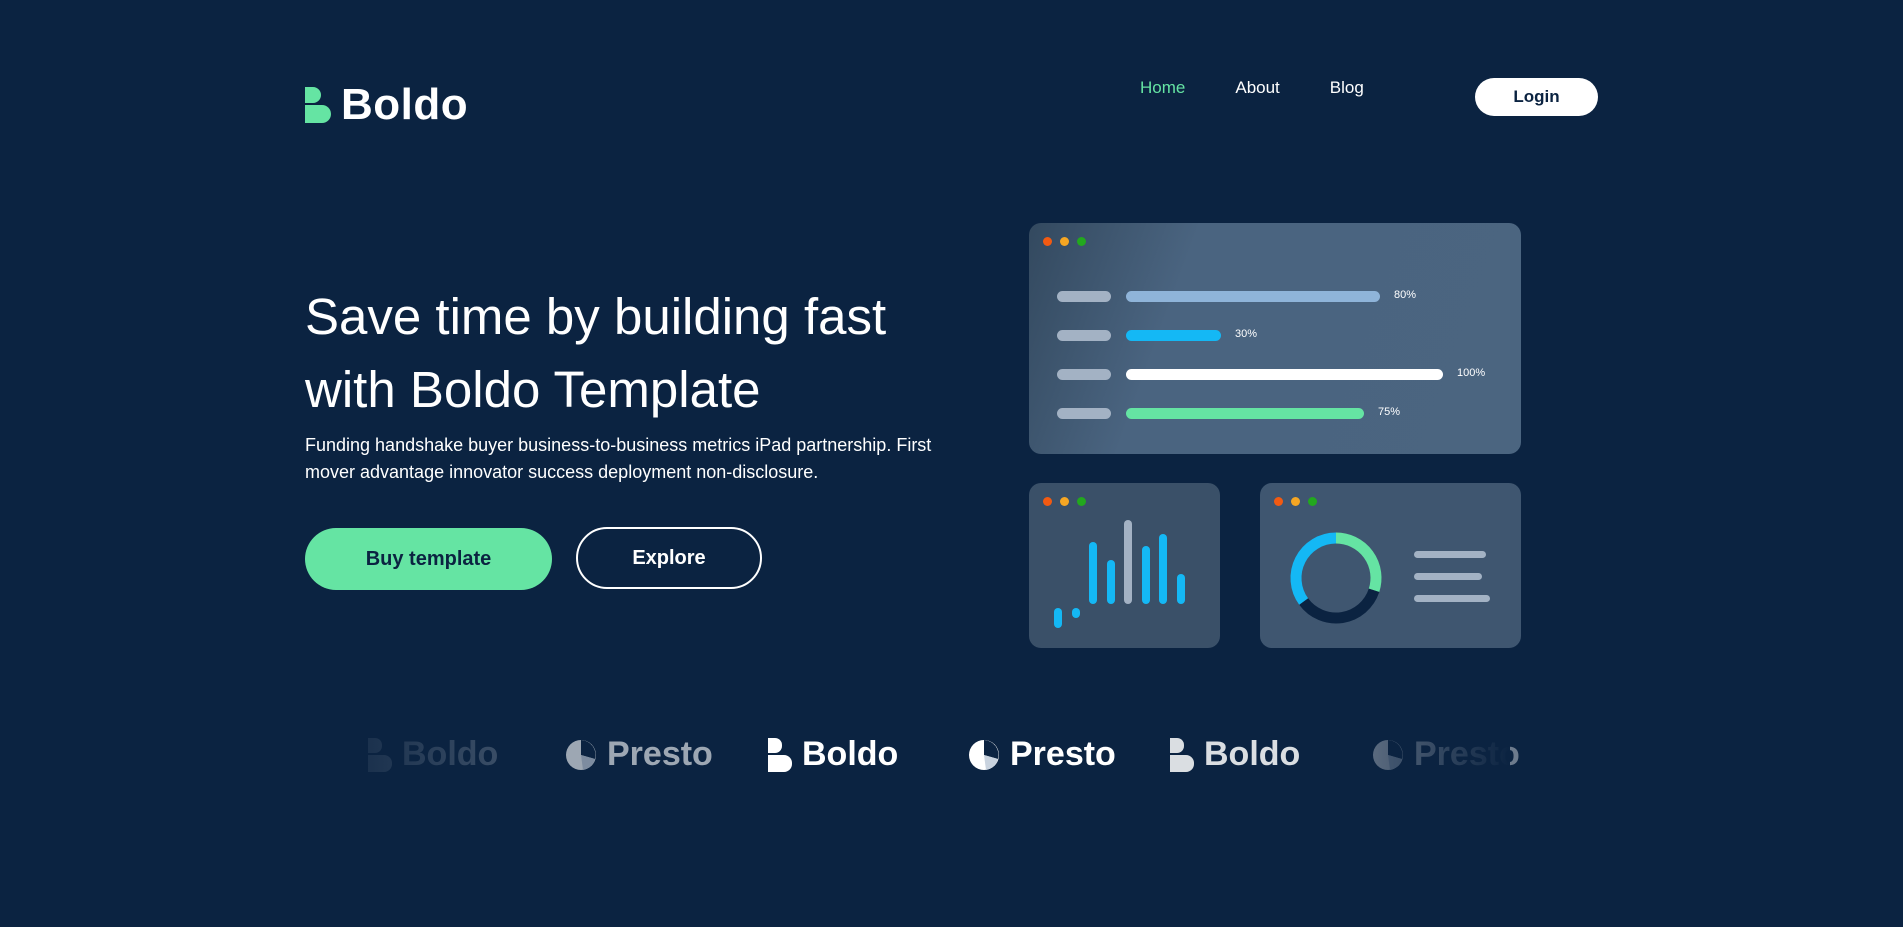  I want to click on progress-card: 80% 30% 100% 75%, so click(1275, 338).